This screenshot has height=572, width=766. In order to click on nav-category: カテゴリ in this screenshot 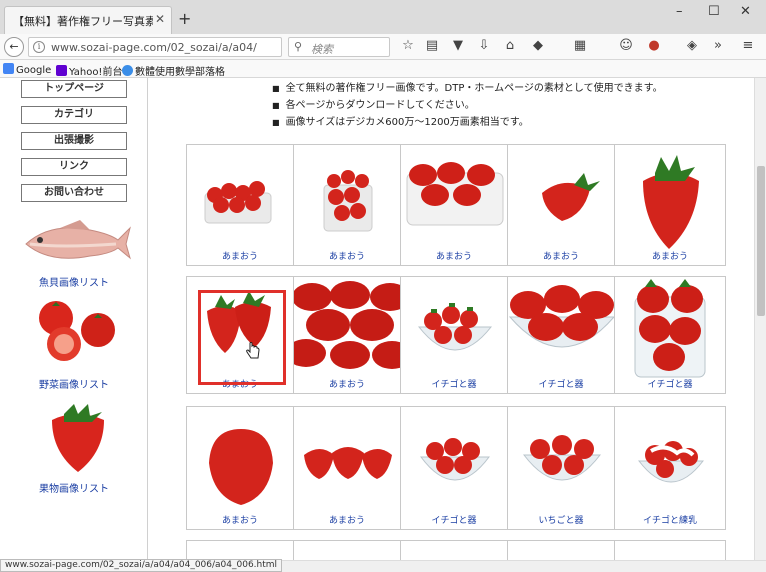, I will do `click(74, 115)`.